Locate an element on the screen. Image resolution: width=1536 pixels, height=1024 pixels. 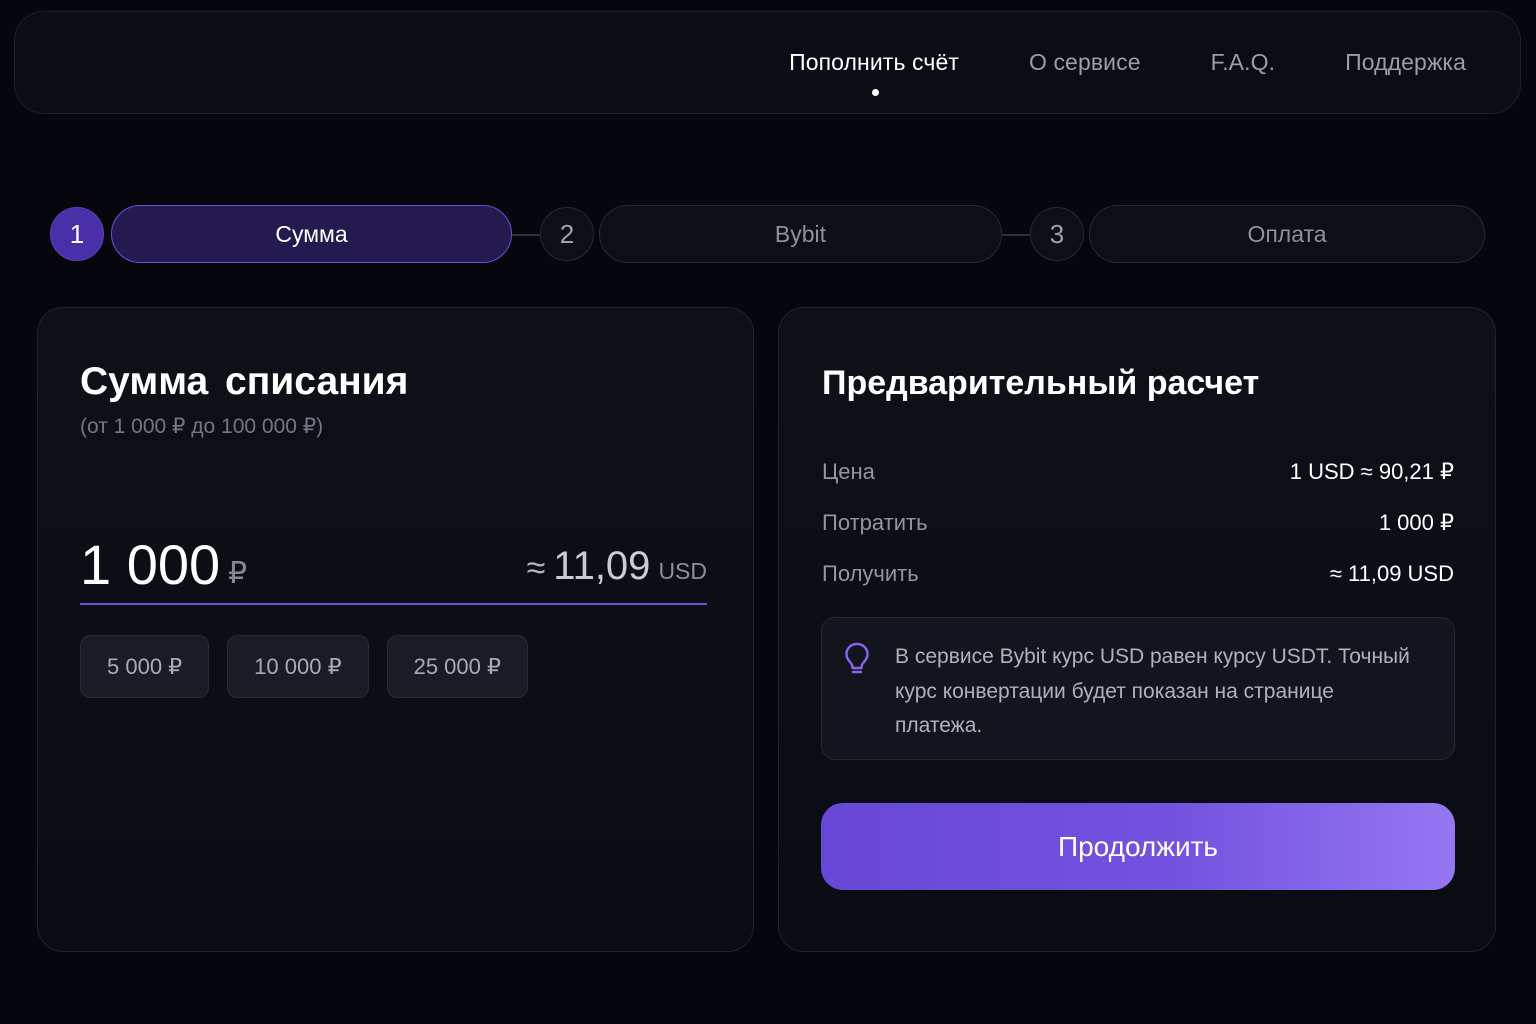
calc-label: Цена is located at coordinates (848, 471).